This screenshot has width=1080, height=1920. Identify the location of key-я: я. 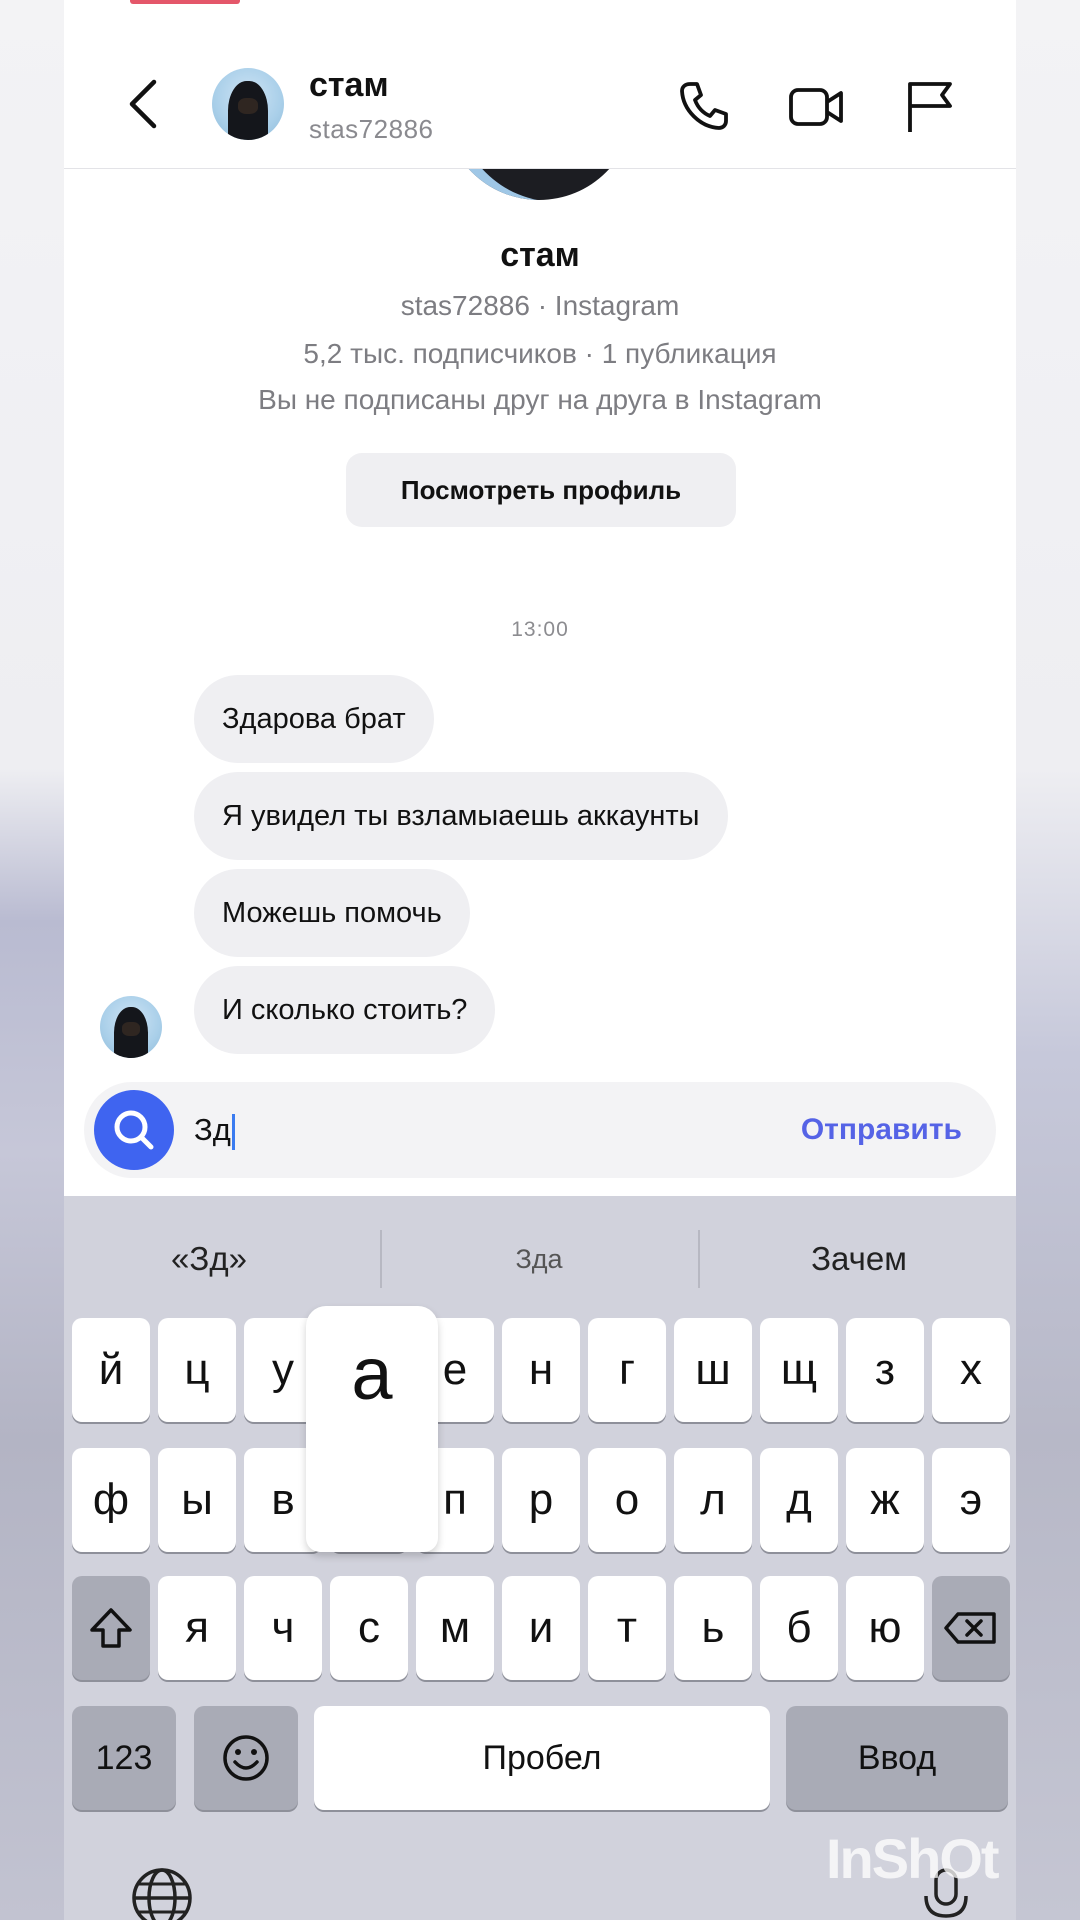
(197, 1628).